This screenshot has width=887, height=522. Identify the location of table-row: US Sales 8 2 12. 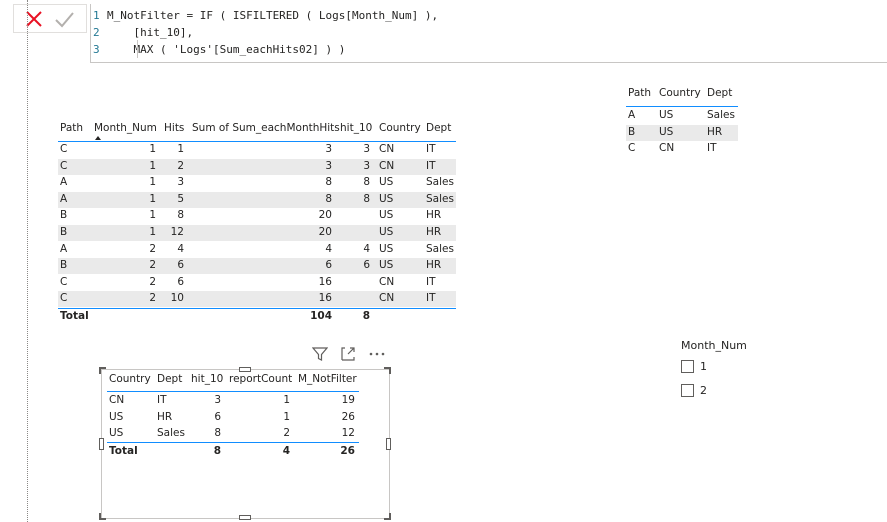
(233, 434).